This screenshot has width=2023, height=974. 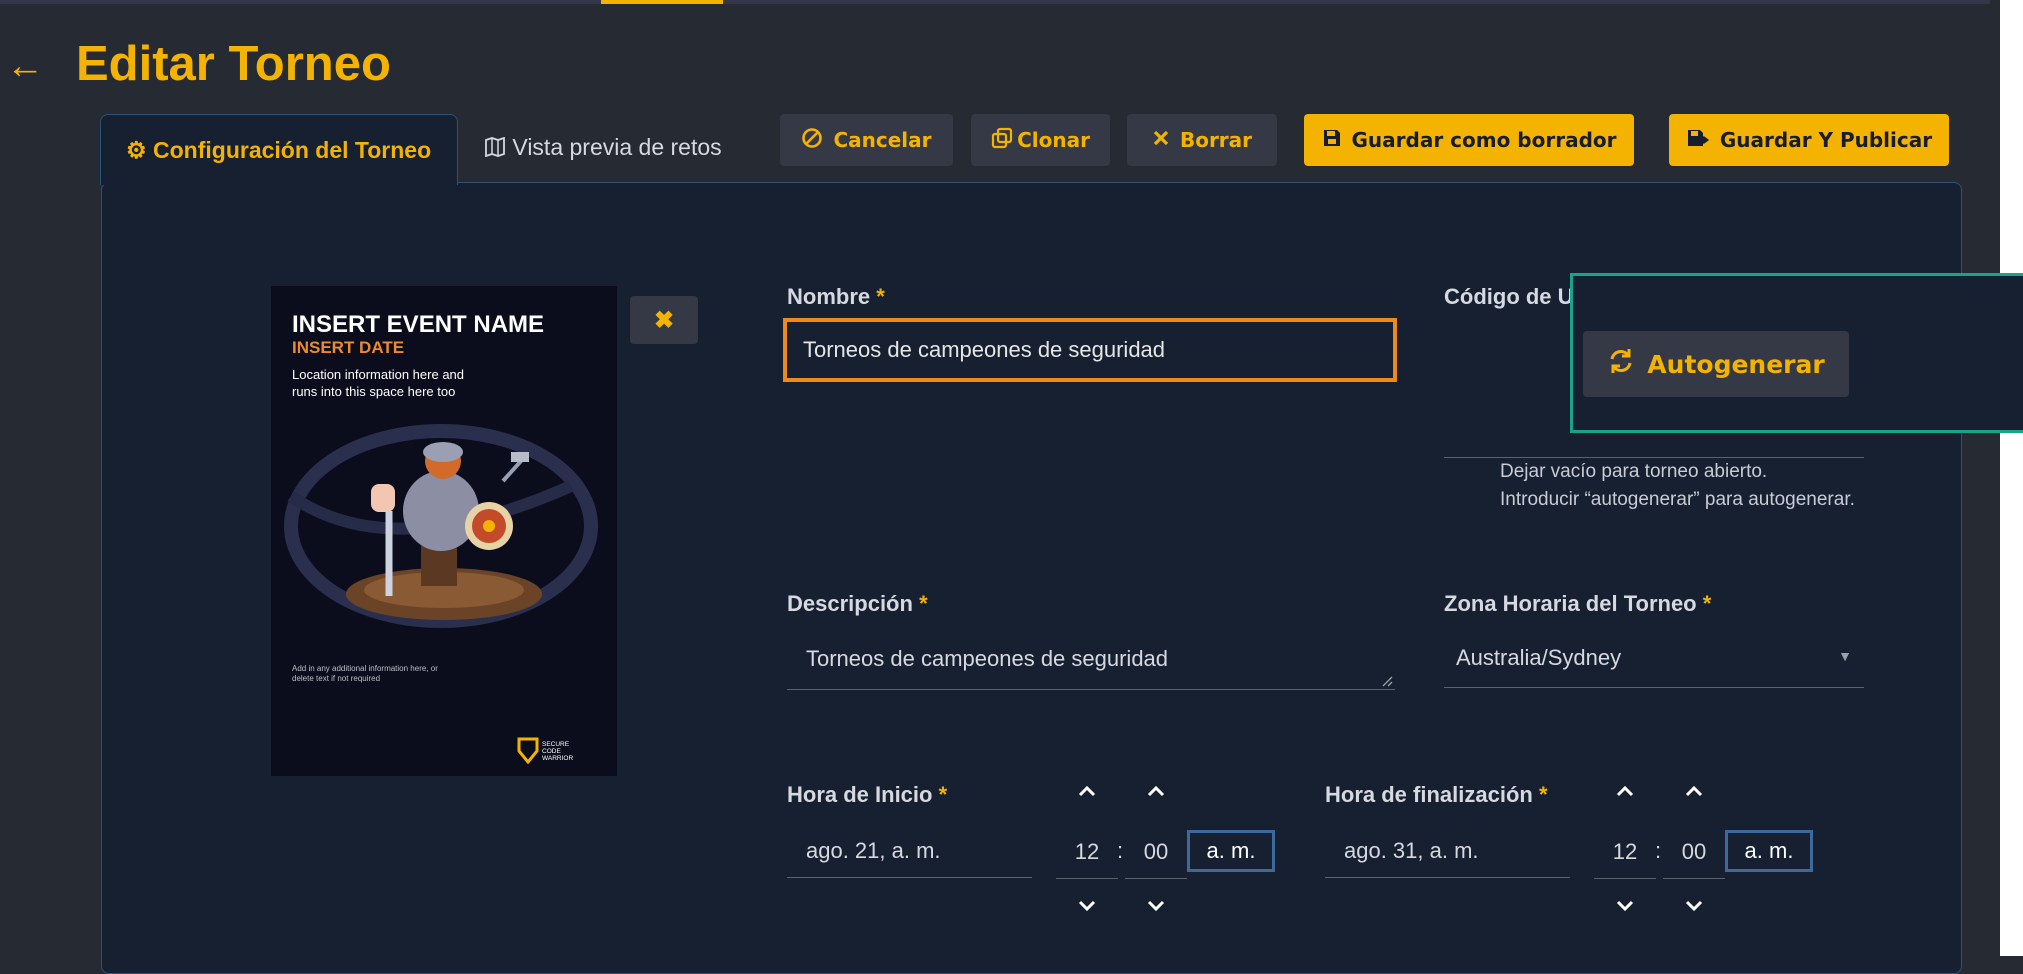 I want to click on start-minute-decrement, so click(x=1156, y=906).